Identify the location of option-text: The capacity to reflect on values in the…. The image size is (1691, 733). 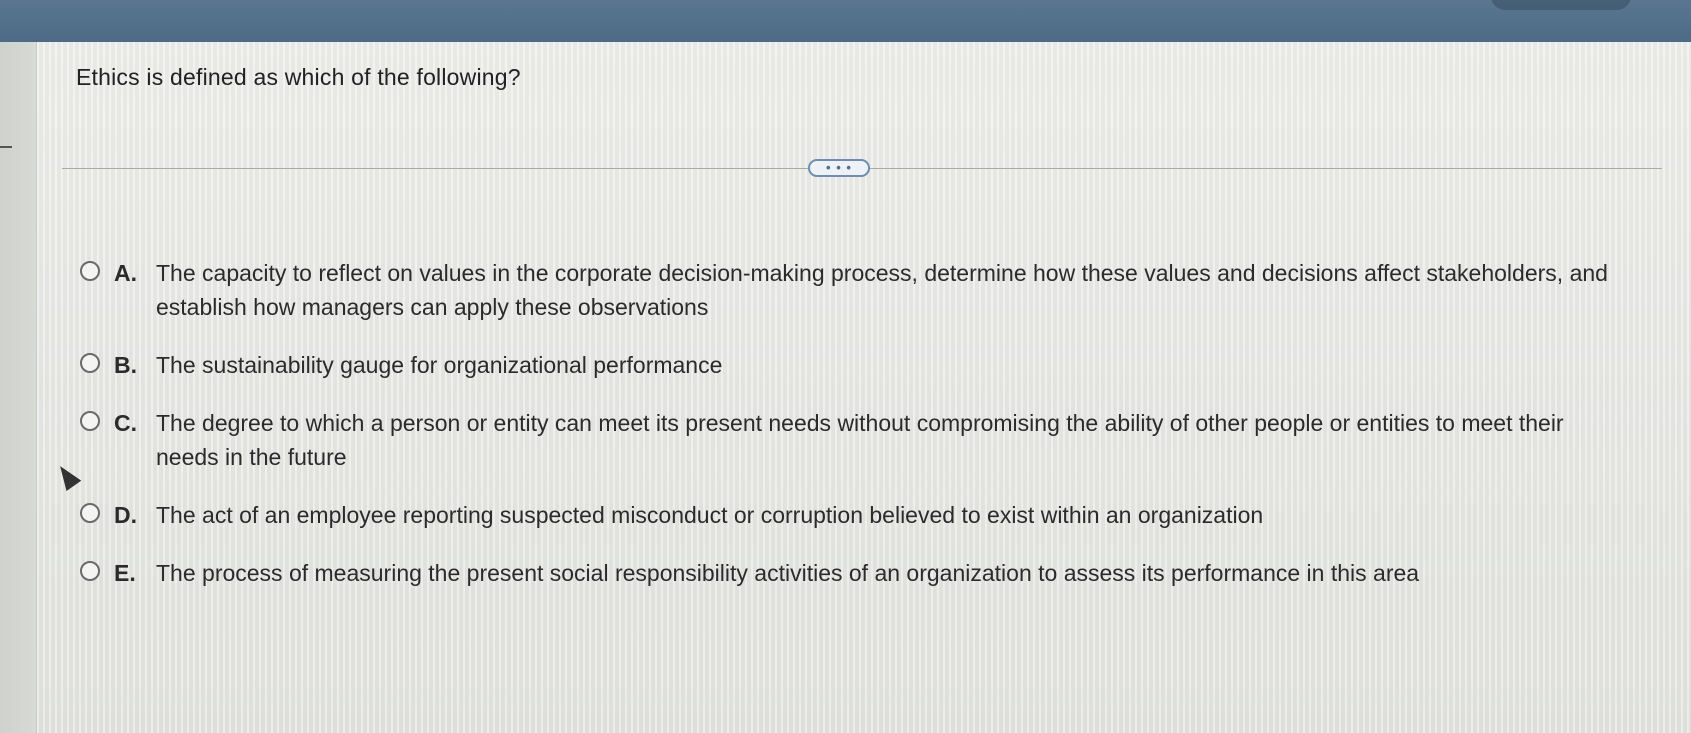
(886, 290).